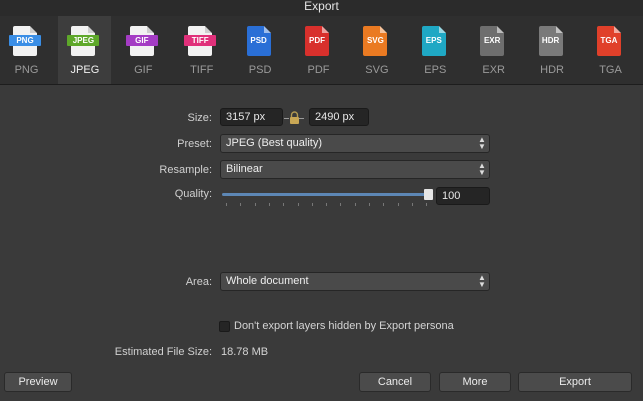 The height and width of the screenshot is (401, 643). Describe the element at coordinates (260, 70) in the screenshot. I see `format-name: PSD` at that location.